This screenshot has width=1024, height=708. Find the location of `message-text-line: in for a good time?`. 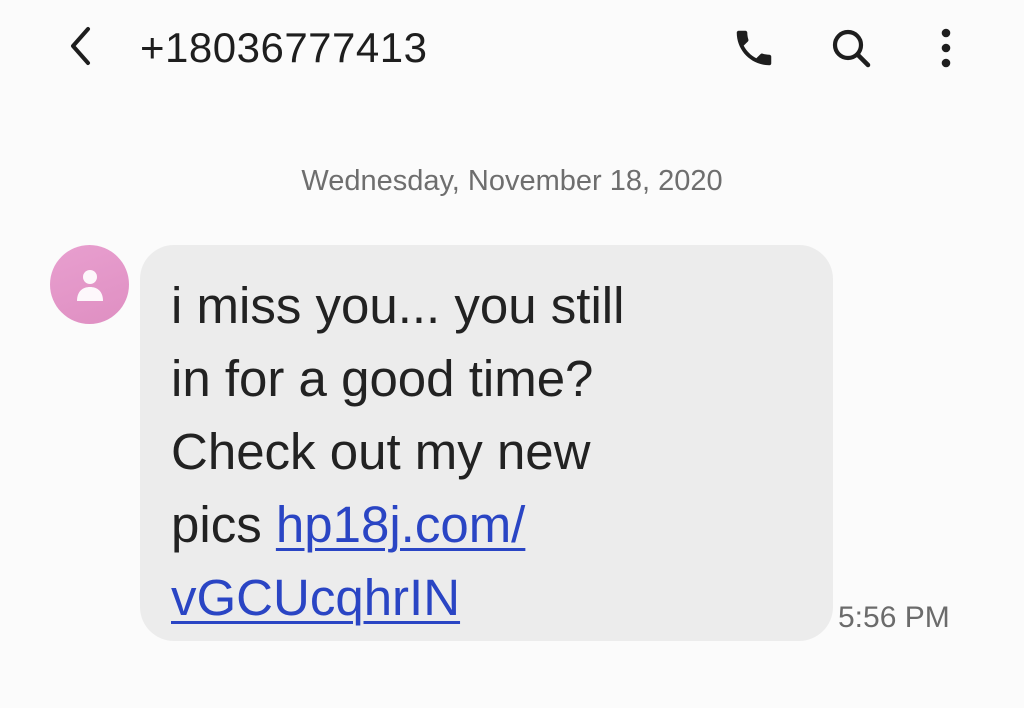

message-text-line: in for a good time? is located at coordinates (382, 378).